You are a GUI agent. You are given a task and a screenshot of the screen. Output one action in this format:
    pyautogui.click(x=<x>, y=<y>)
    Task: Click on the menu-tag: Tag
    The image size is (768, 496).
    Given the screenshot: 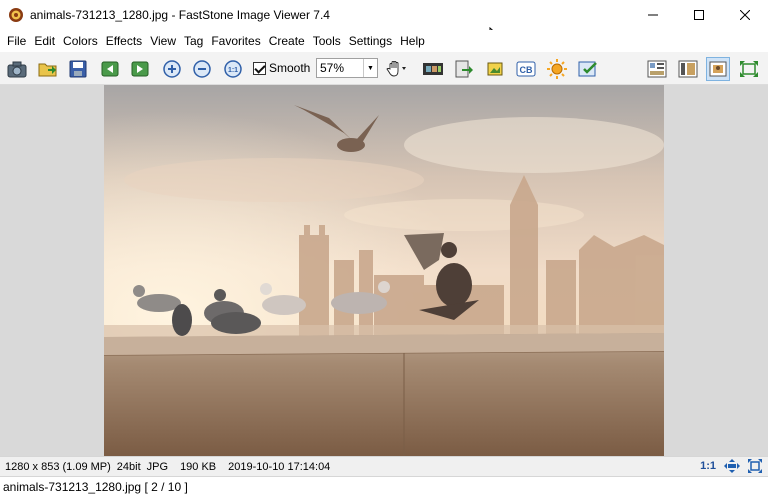 What is the action you would take?
    pyautogui.click(x=193, y=41)
    